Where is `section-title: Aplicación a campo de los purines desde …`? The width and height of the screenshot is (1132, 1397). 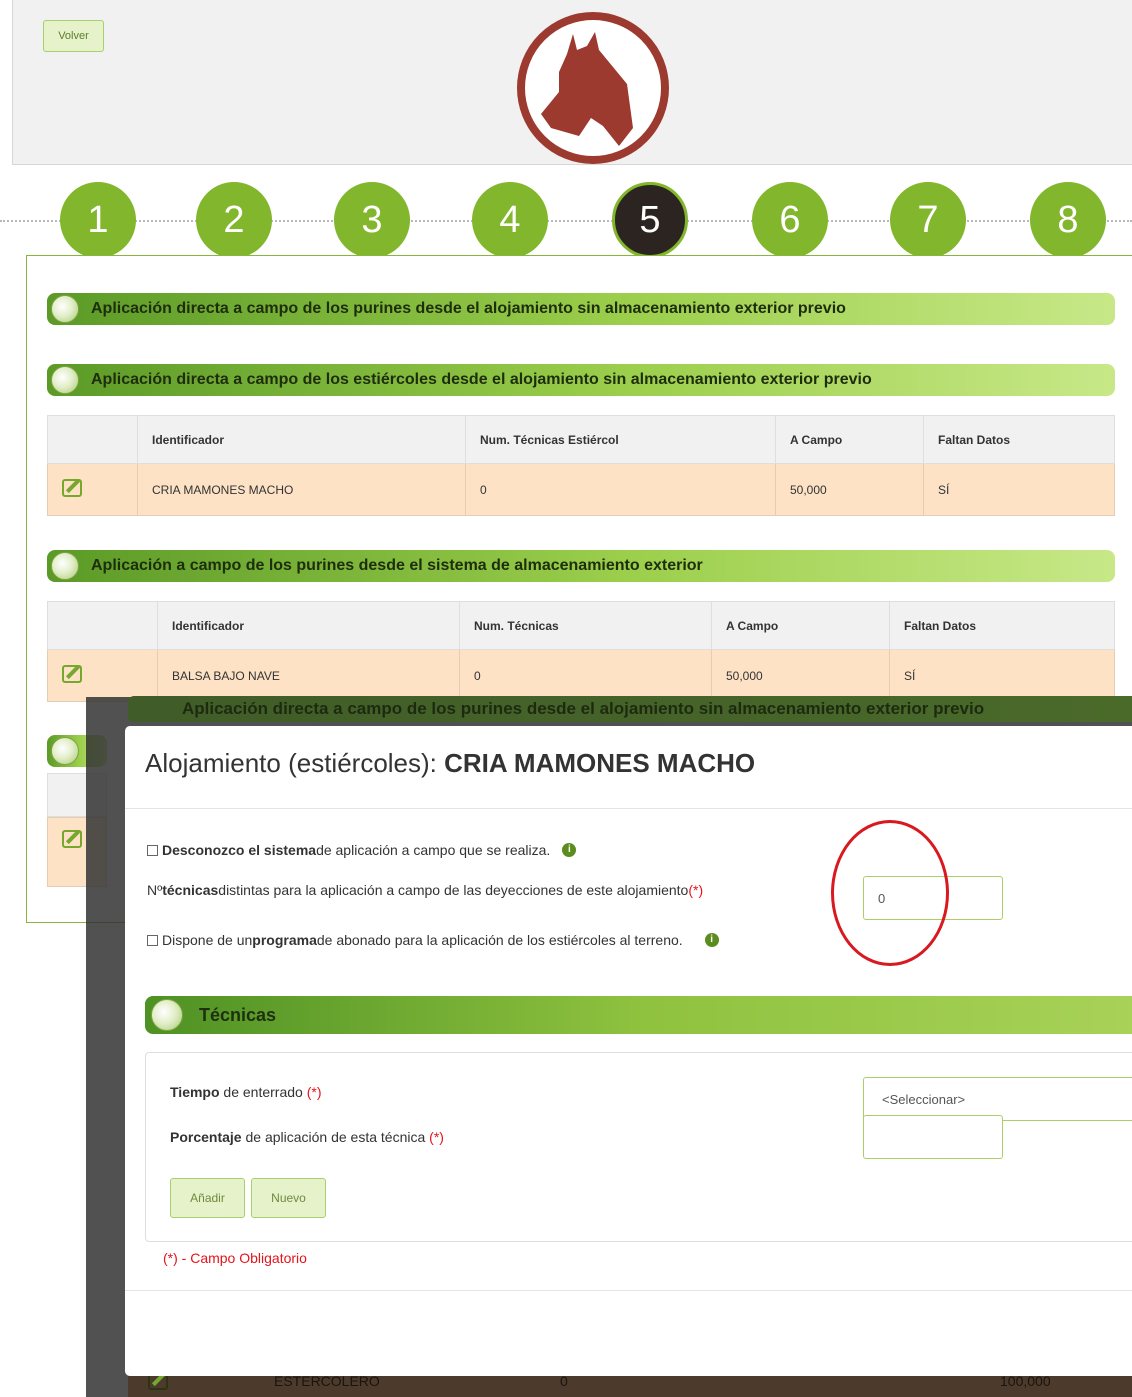 section-title: Aplicación a campo de los purines desde … is located at coordinates (397, 565).